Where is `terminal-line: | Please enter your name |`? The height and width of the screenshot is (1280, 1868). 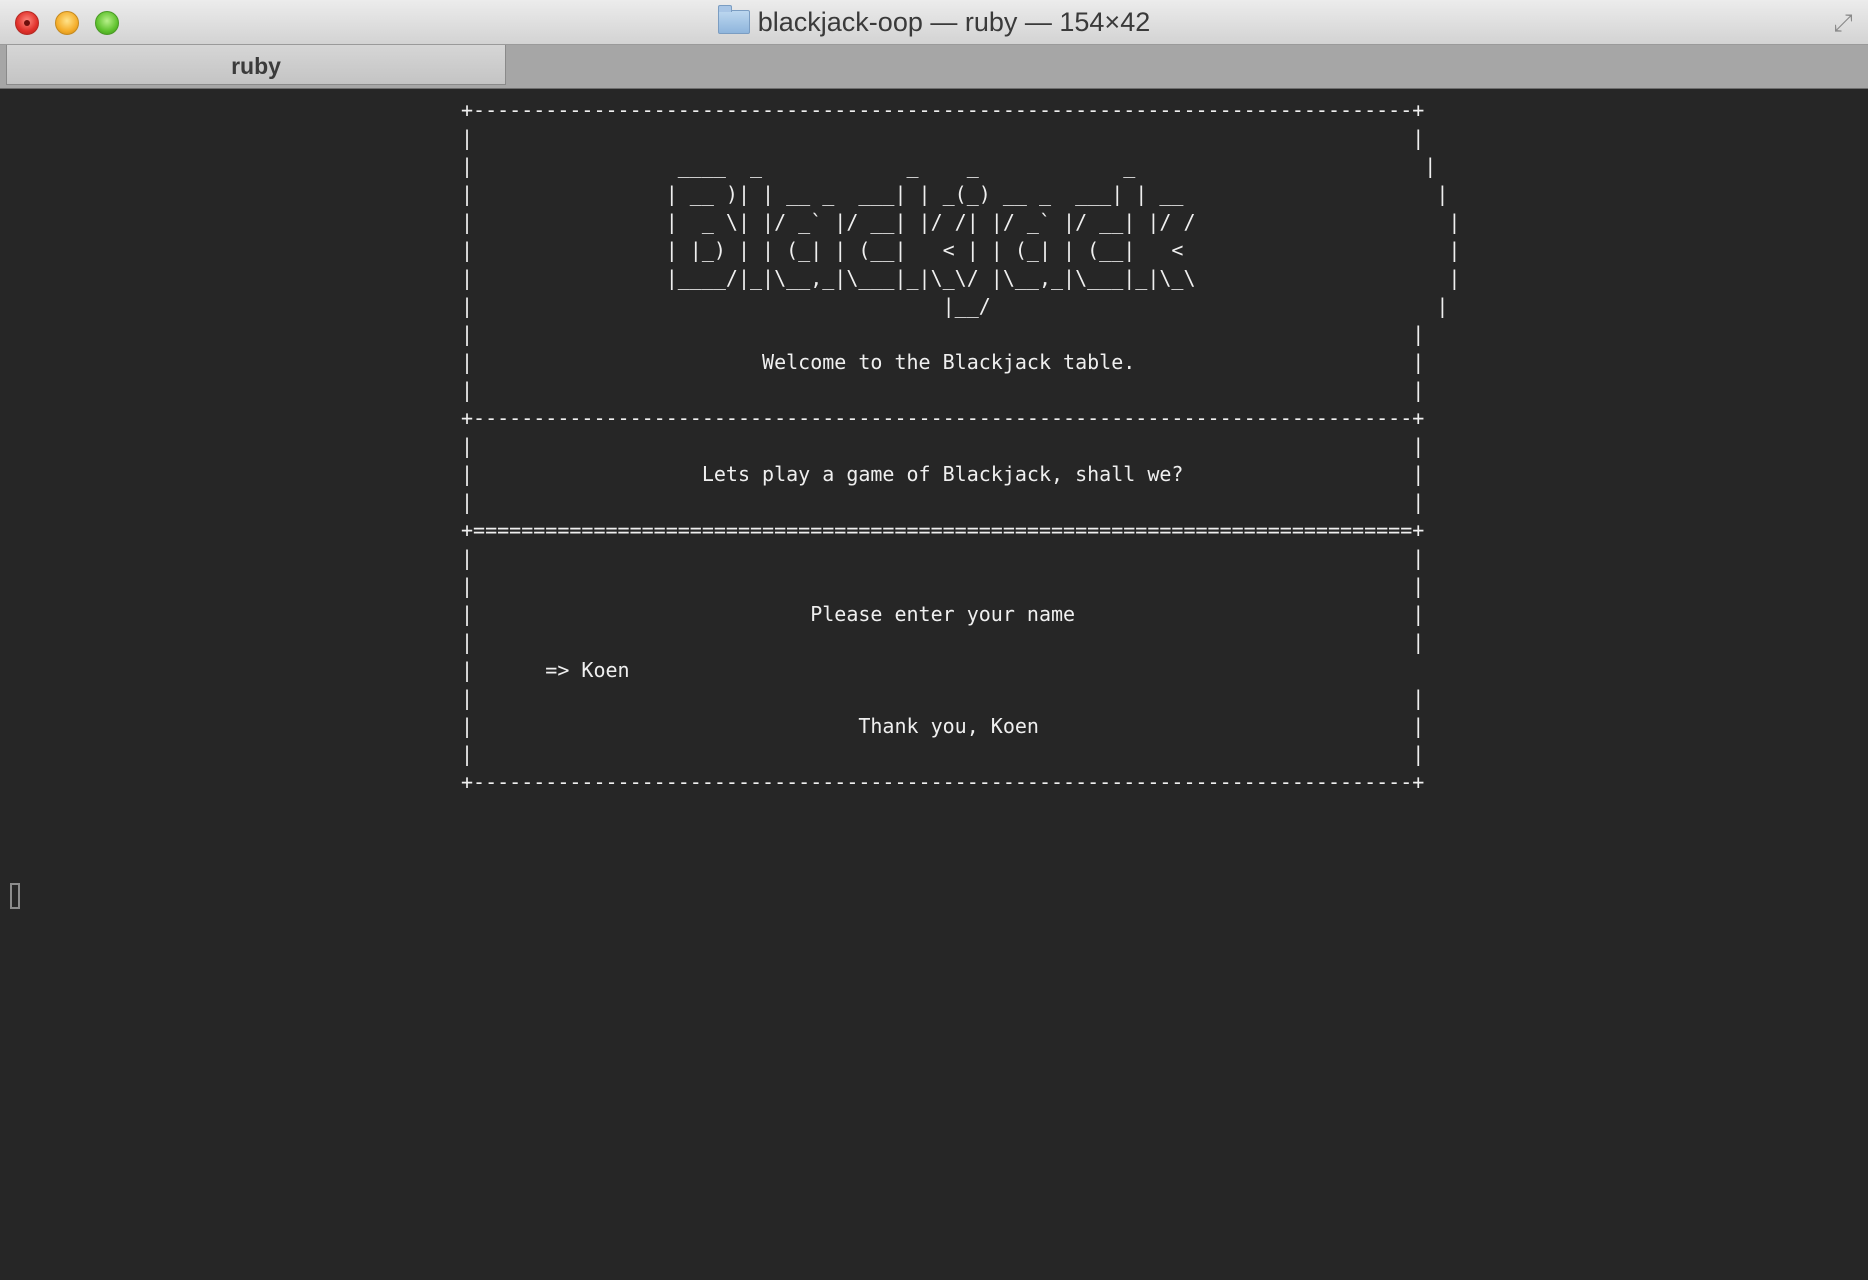
terminal-line: | Please enter your name | is located at coordinates (943, 614).